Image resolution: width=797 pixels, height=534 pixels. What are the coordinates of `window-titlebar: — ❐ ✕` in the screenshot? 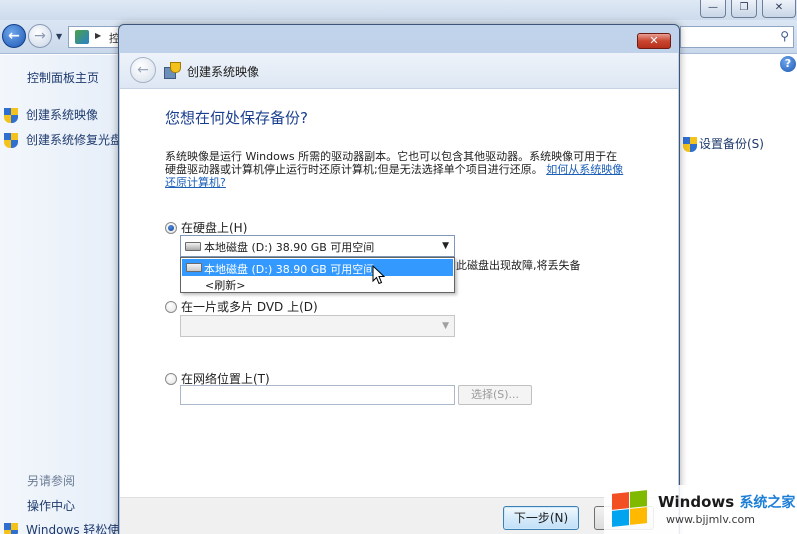 It's located at (398, 10).